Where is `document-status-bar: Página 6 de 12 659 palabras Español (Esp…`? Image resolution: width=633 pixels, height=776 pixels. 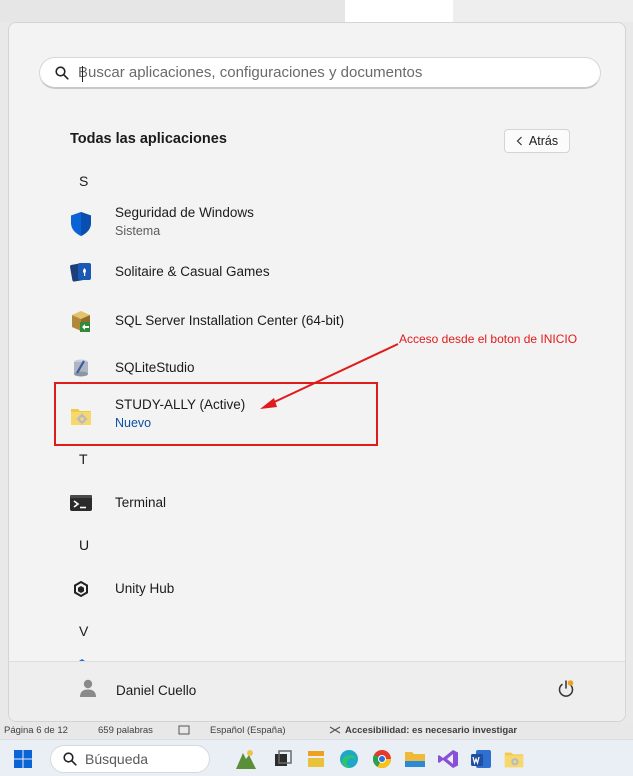
document-status-bar: Página 6 de 12 659 palabras Español (Esp… is located at coordinates (316, 730).